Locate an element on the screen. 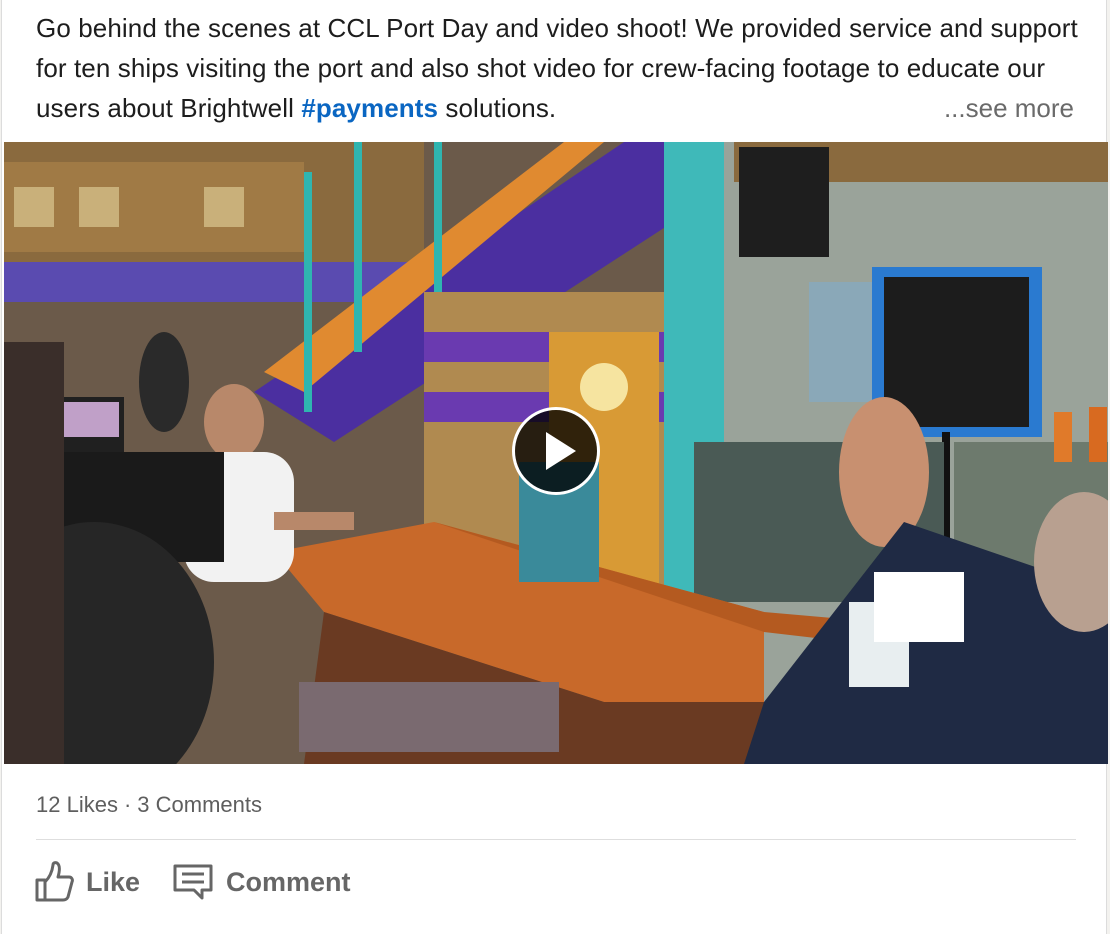  play-button is located at coordinates (556, 451).